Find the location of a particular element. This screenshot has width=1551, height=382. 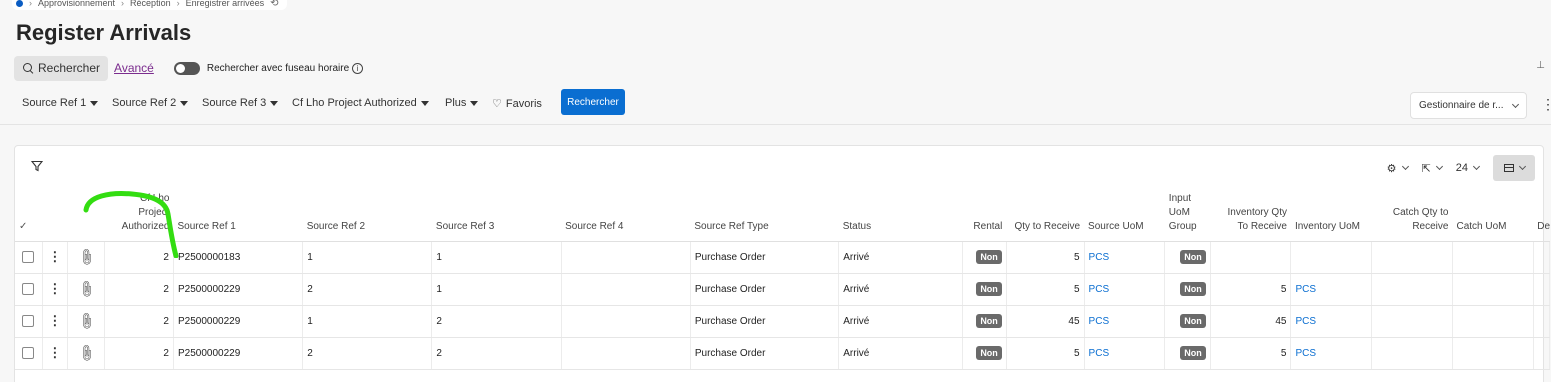

header-source-ref-2: Source Ref 2 is located at coordinates (367, 214).